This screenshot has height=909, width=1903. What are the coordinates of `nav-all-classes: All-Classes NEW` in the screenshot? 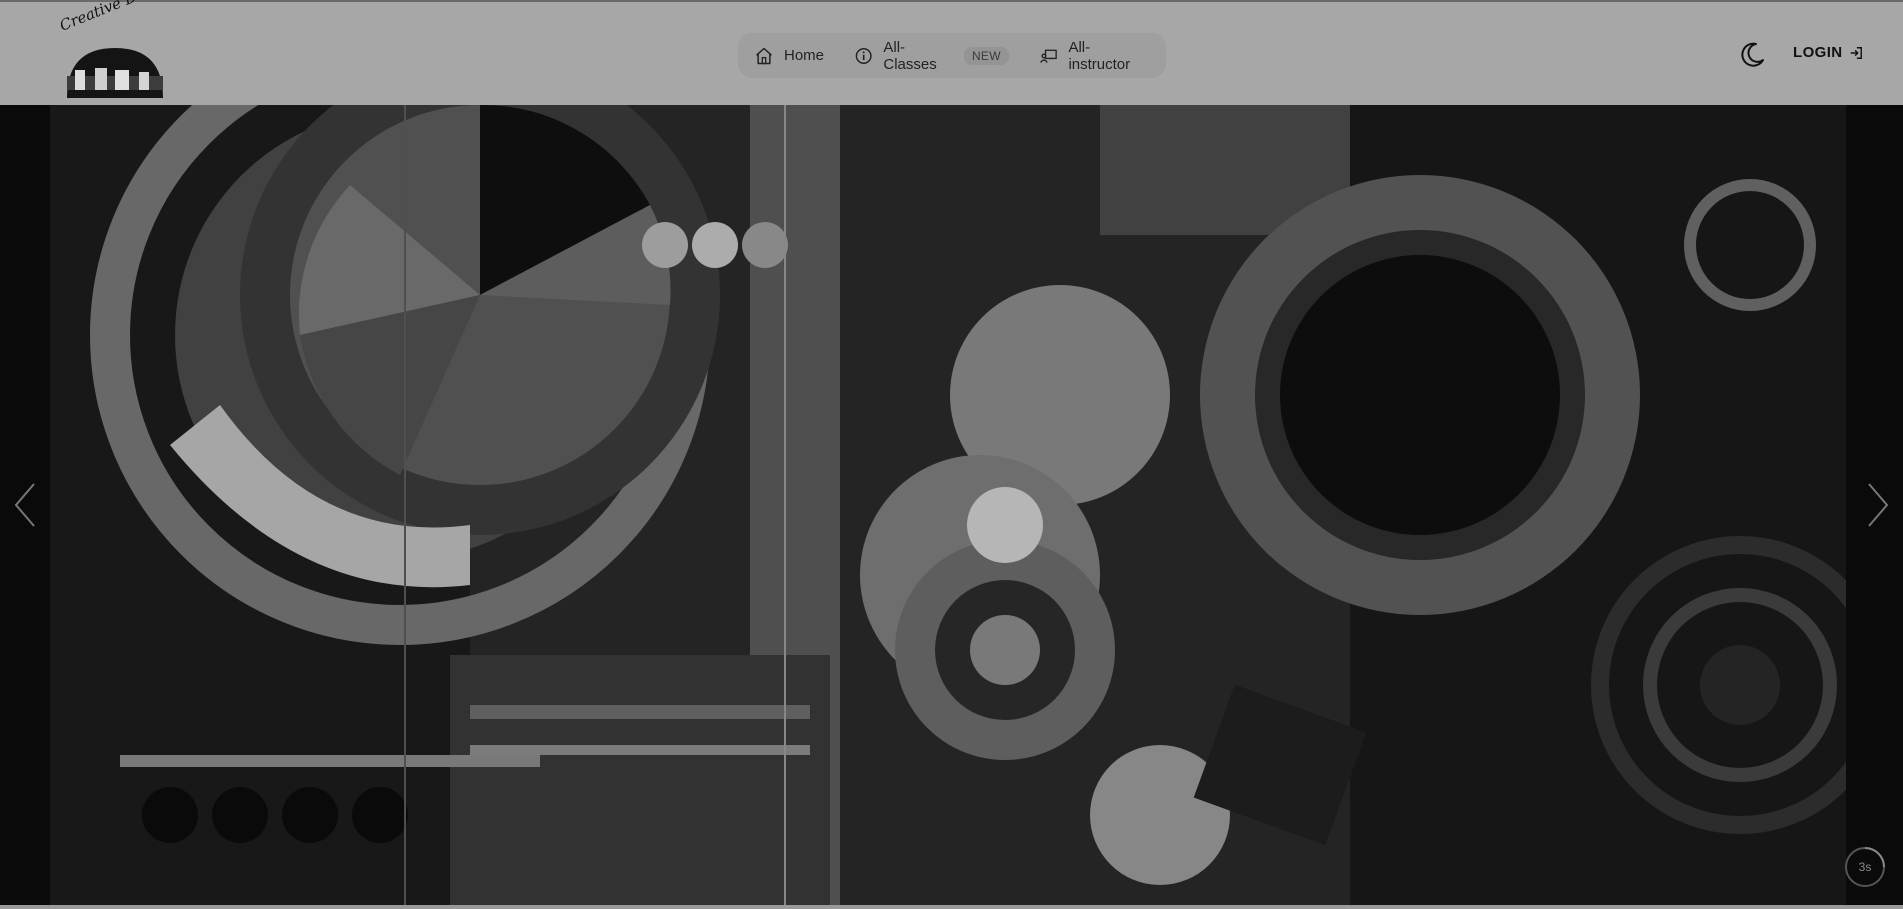 It's located at (931, 56).